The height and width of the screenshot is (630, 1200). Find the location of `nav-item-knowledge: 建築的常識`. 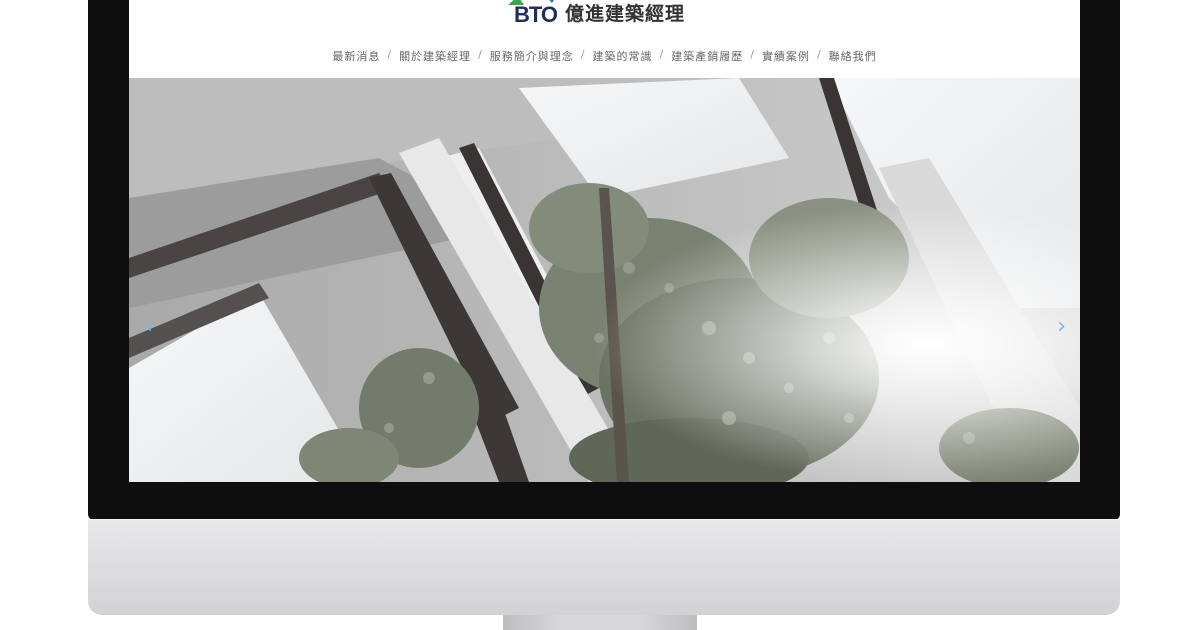

nav-item-knowledge: 建築的常識 is located at coordinates (623, 56).